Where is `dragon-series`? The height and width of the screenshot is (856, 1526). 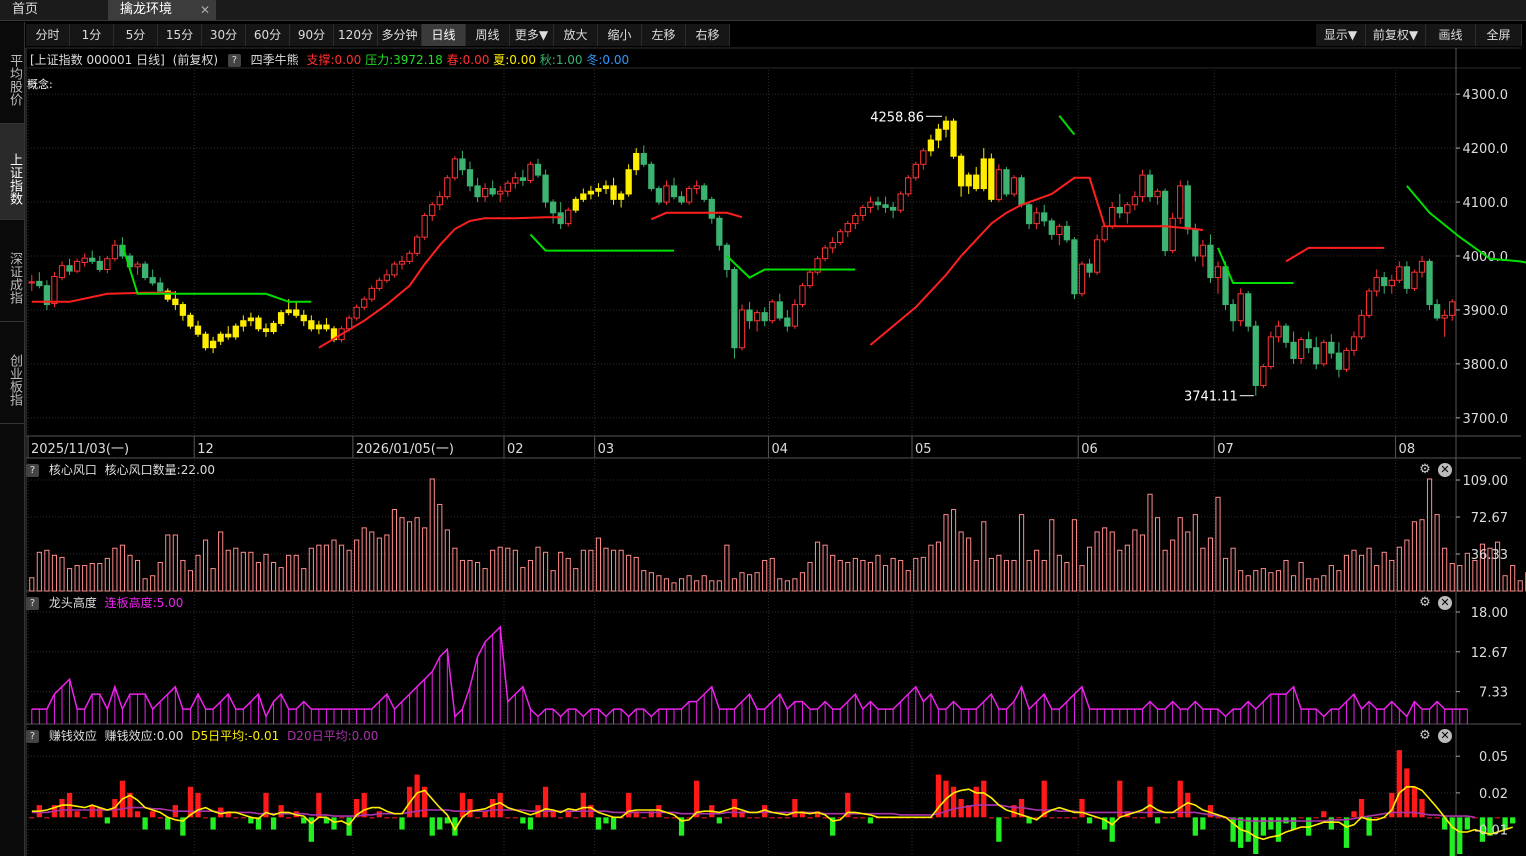
dragon-series is located at coordinates (749, 674).